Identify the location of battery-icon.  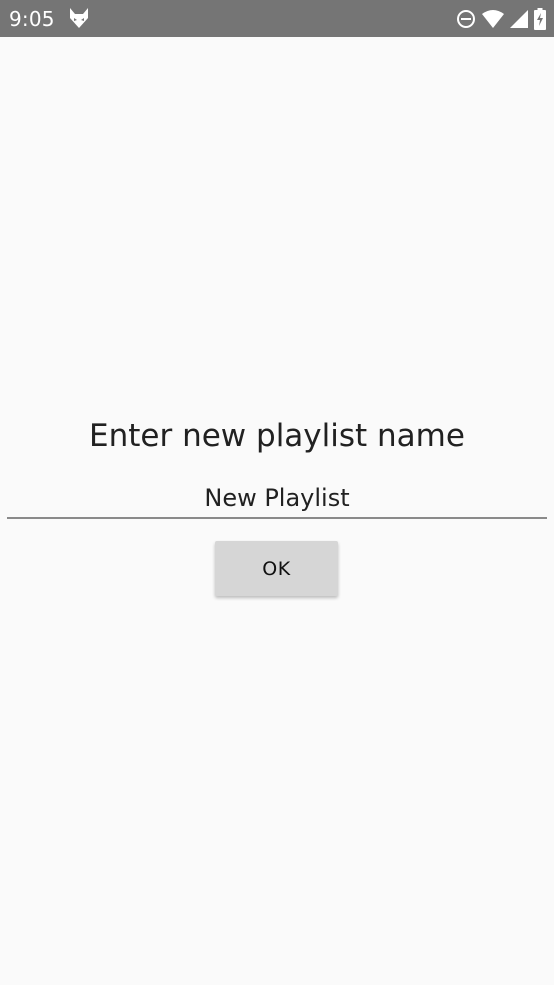
(540, 19).